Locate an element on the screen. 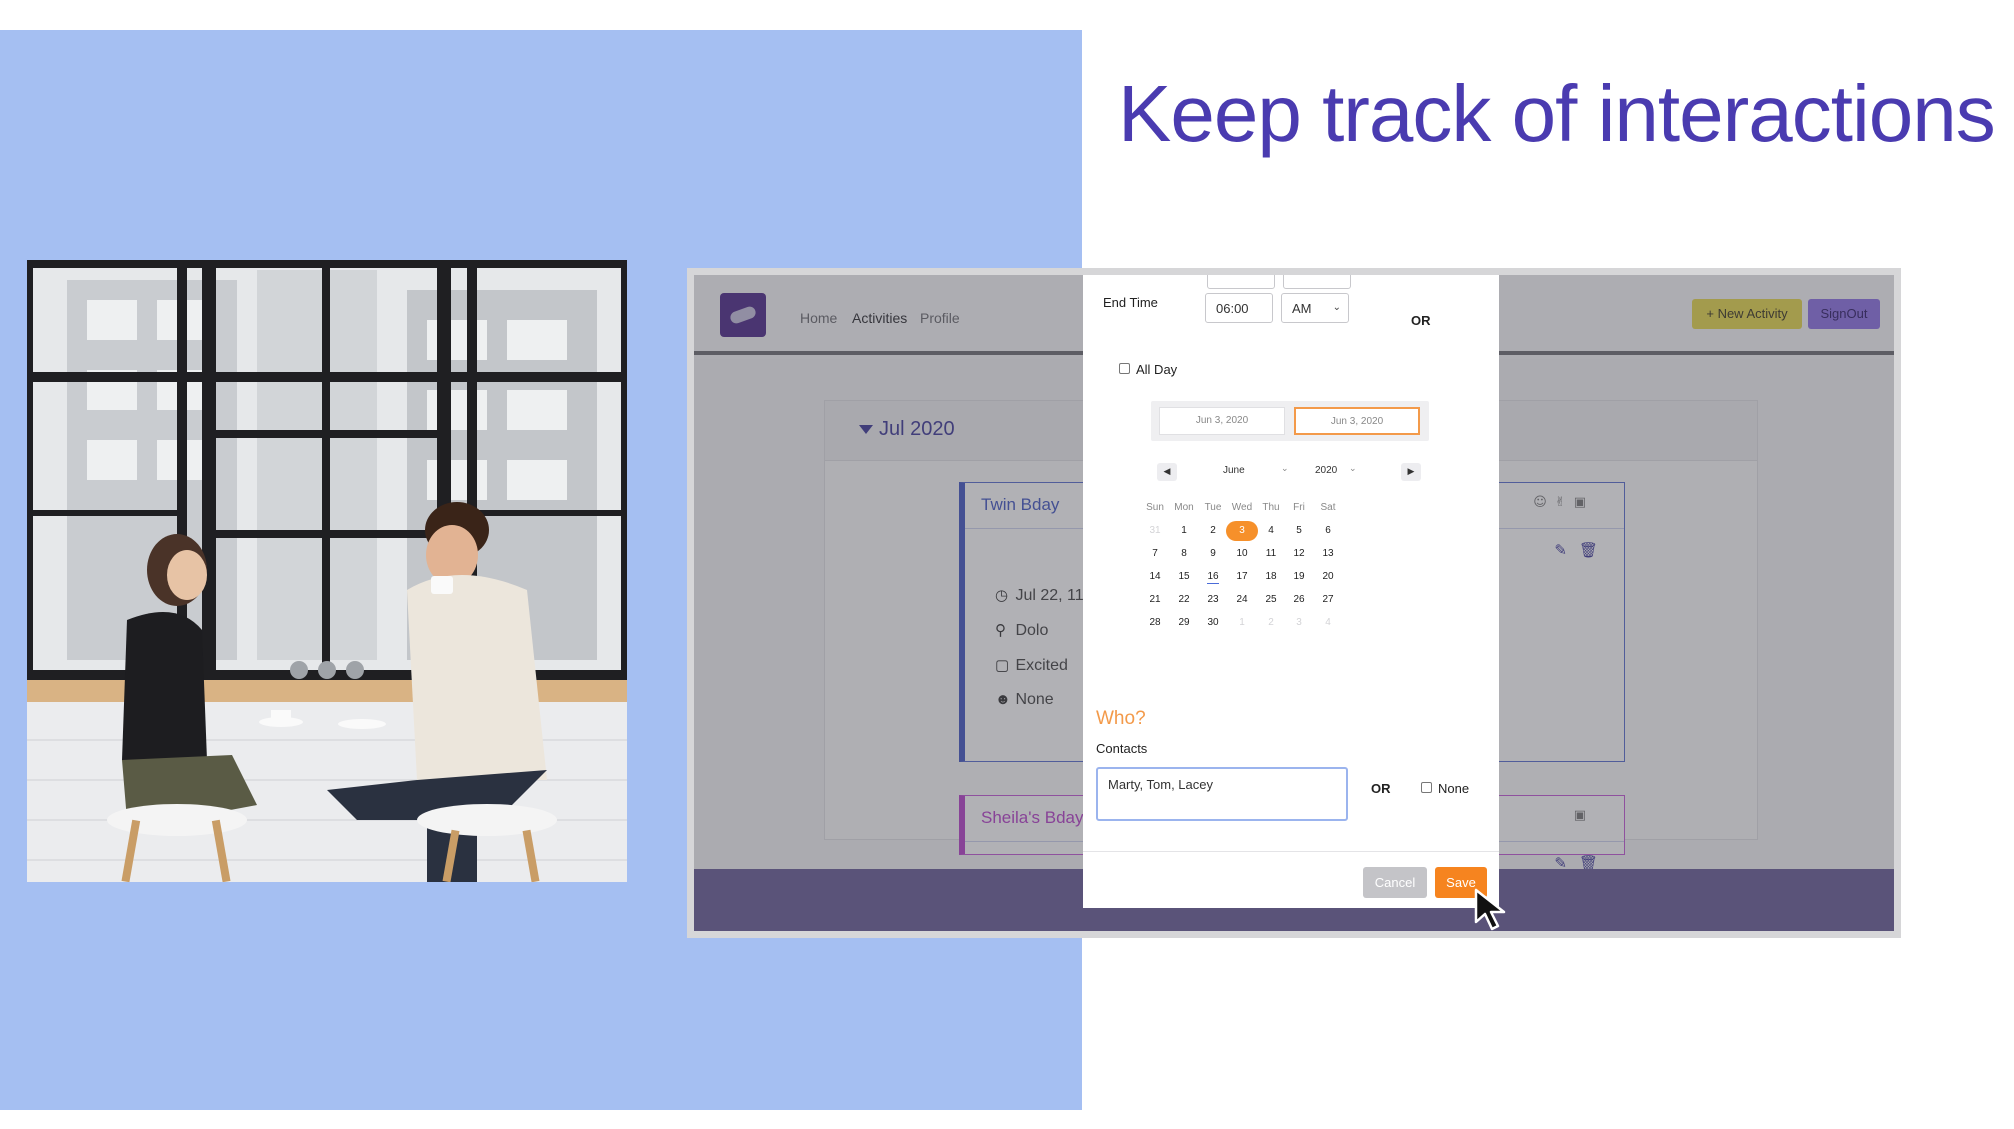 The image size is (2014, 1129). all-day-label: All Day is located at coordinates (1157, 369).